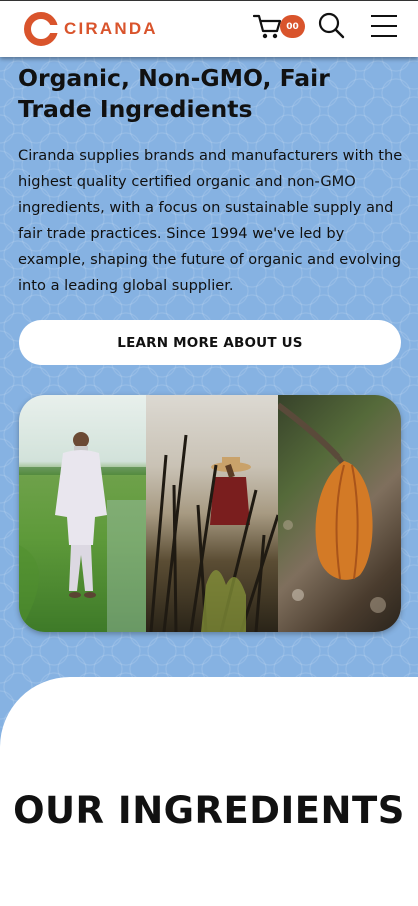  Describe the element at coordinates (111, 28) in the screenshot. I see `logo-text: CIRANDA` at that location.